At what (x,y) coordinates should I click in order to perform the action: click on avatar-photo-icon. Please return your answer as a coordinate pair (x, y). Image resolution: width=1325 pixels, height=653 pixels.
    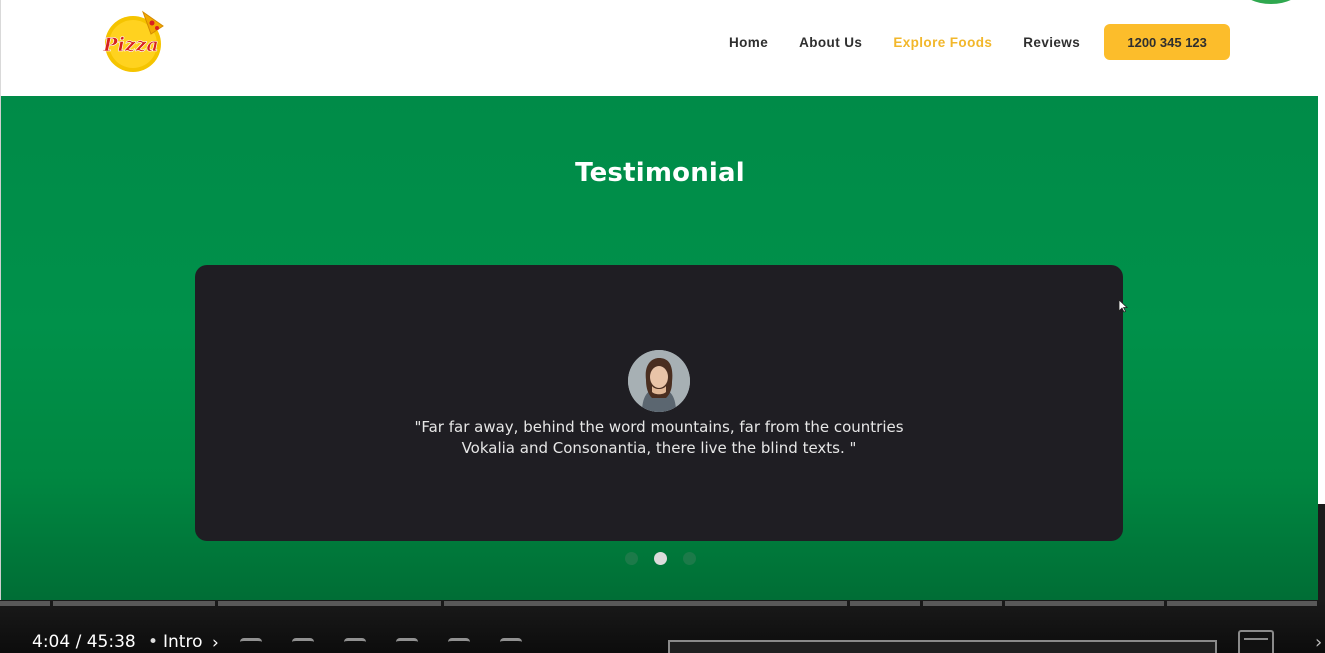
    Looking at the image, I should click on (659, 381).